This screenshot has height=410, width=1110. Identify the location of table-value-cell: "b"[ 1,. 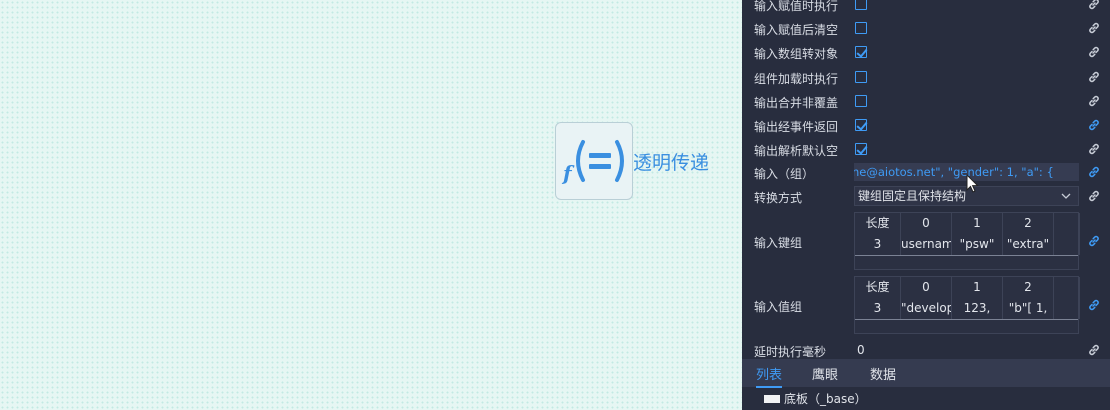
(1028, 308).